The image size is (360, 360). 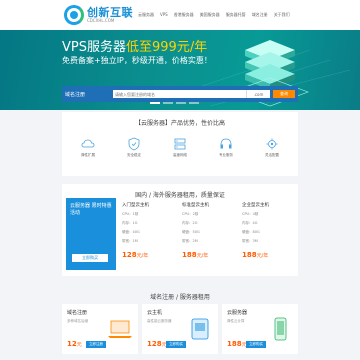 I want to click on main-nav: 首页 云服务器 VPS 香港服务器 美国服务器 服务器托管 域名注册 关于我们, so click(x=207, y=15).